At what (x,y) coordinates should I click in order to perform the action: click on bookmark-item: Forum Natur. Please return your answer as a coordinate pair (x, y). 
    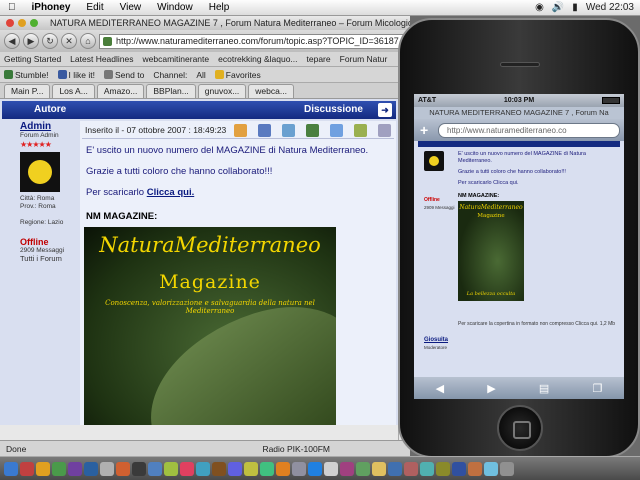
    Looking at the image, I should click on (364, 59).